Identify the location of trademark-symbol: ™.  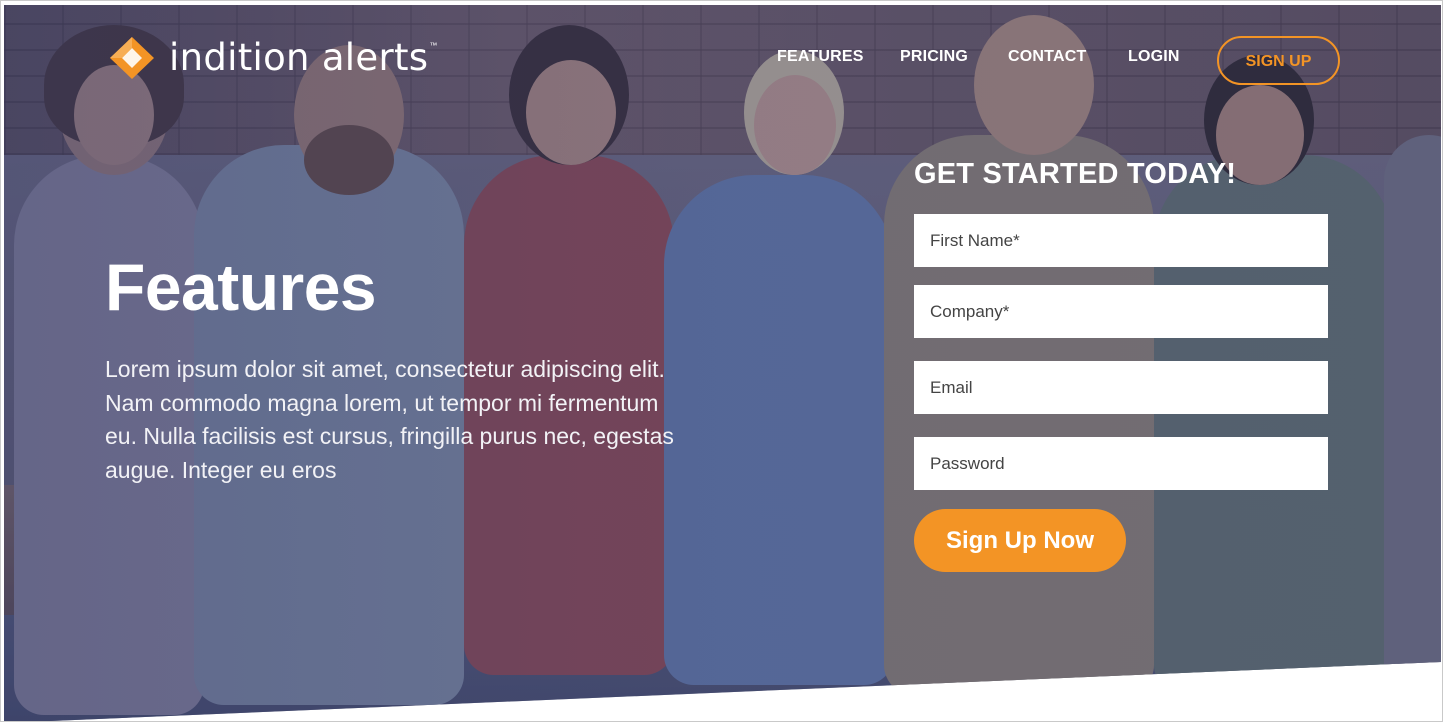
(433, 45).